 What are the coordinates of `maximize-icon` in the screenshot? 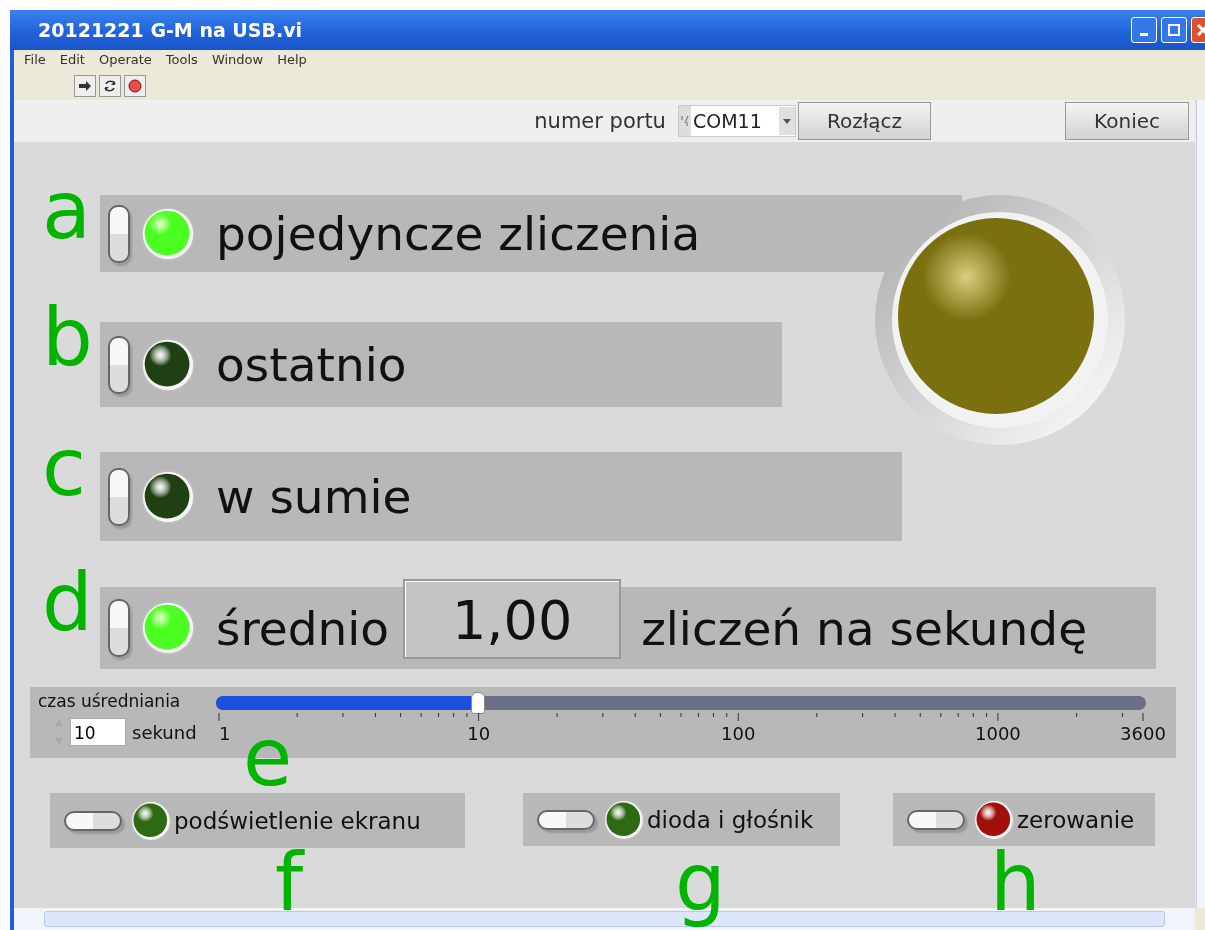 It's located at (1174, 30).